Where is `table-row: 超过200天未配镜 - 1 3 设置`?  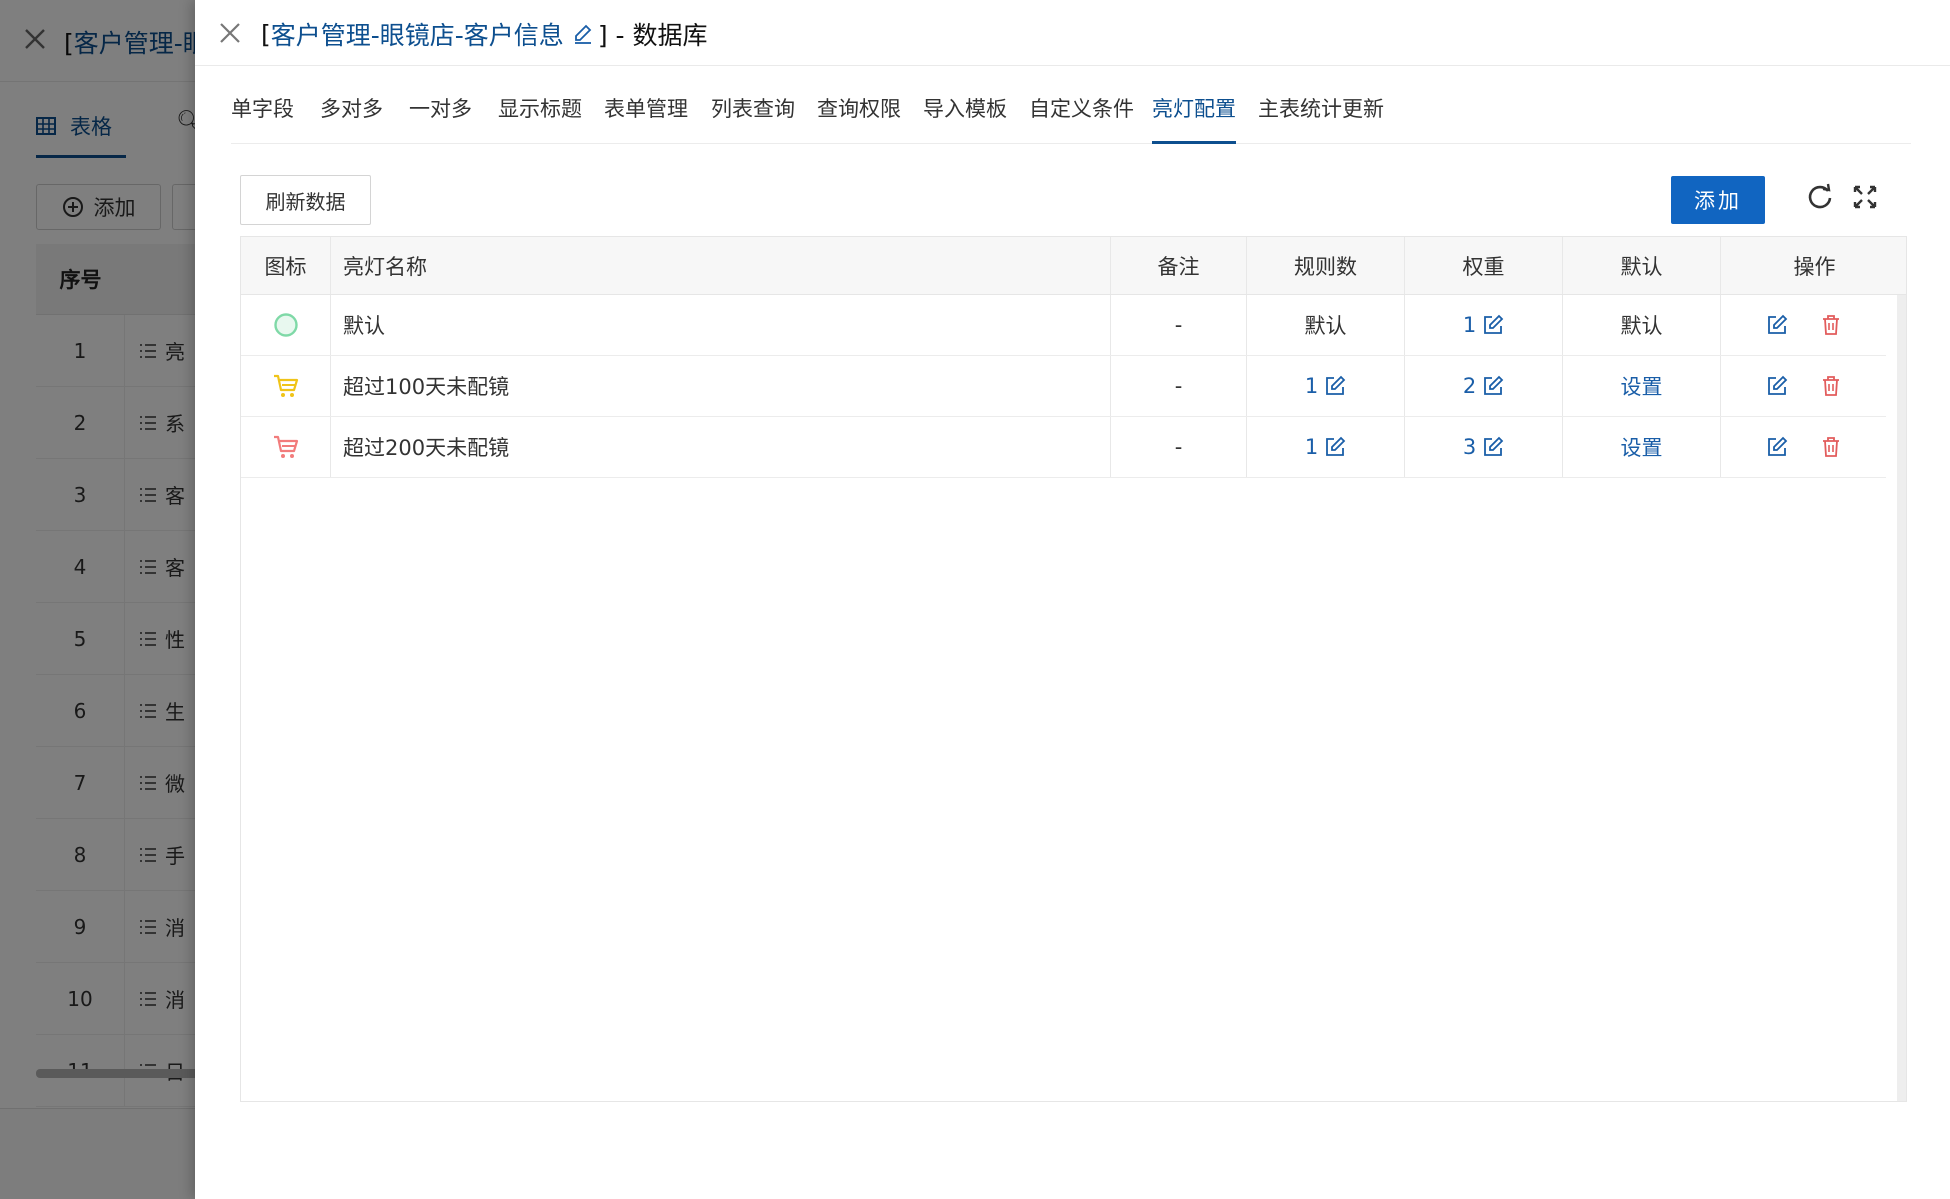
table-row: 超过200天未配镜 - 1 3 设置 is located at coordinates (1063, 447).